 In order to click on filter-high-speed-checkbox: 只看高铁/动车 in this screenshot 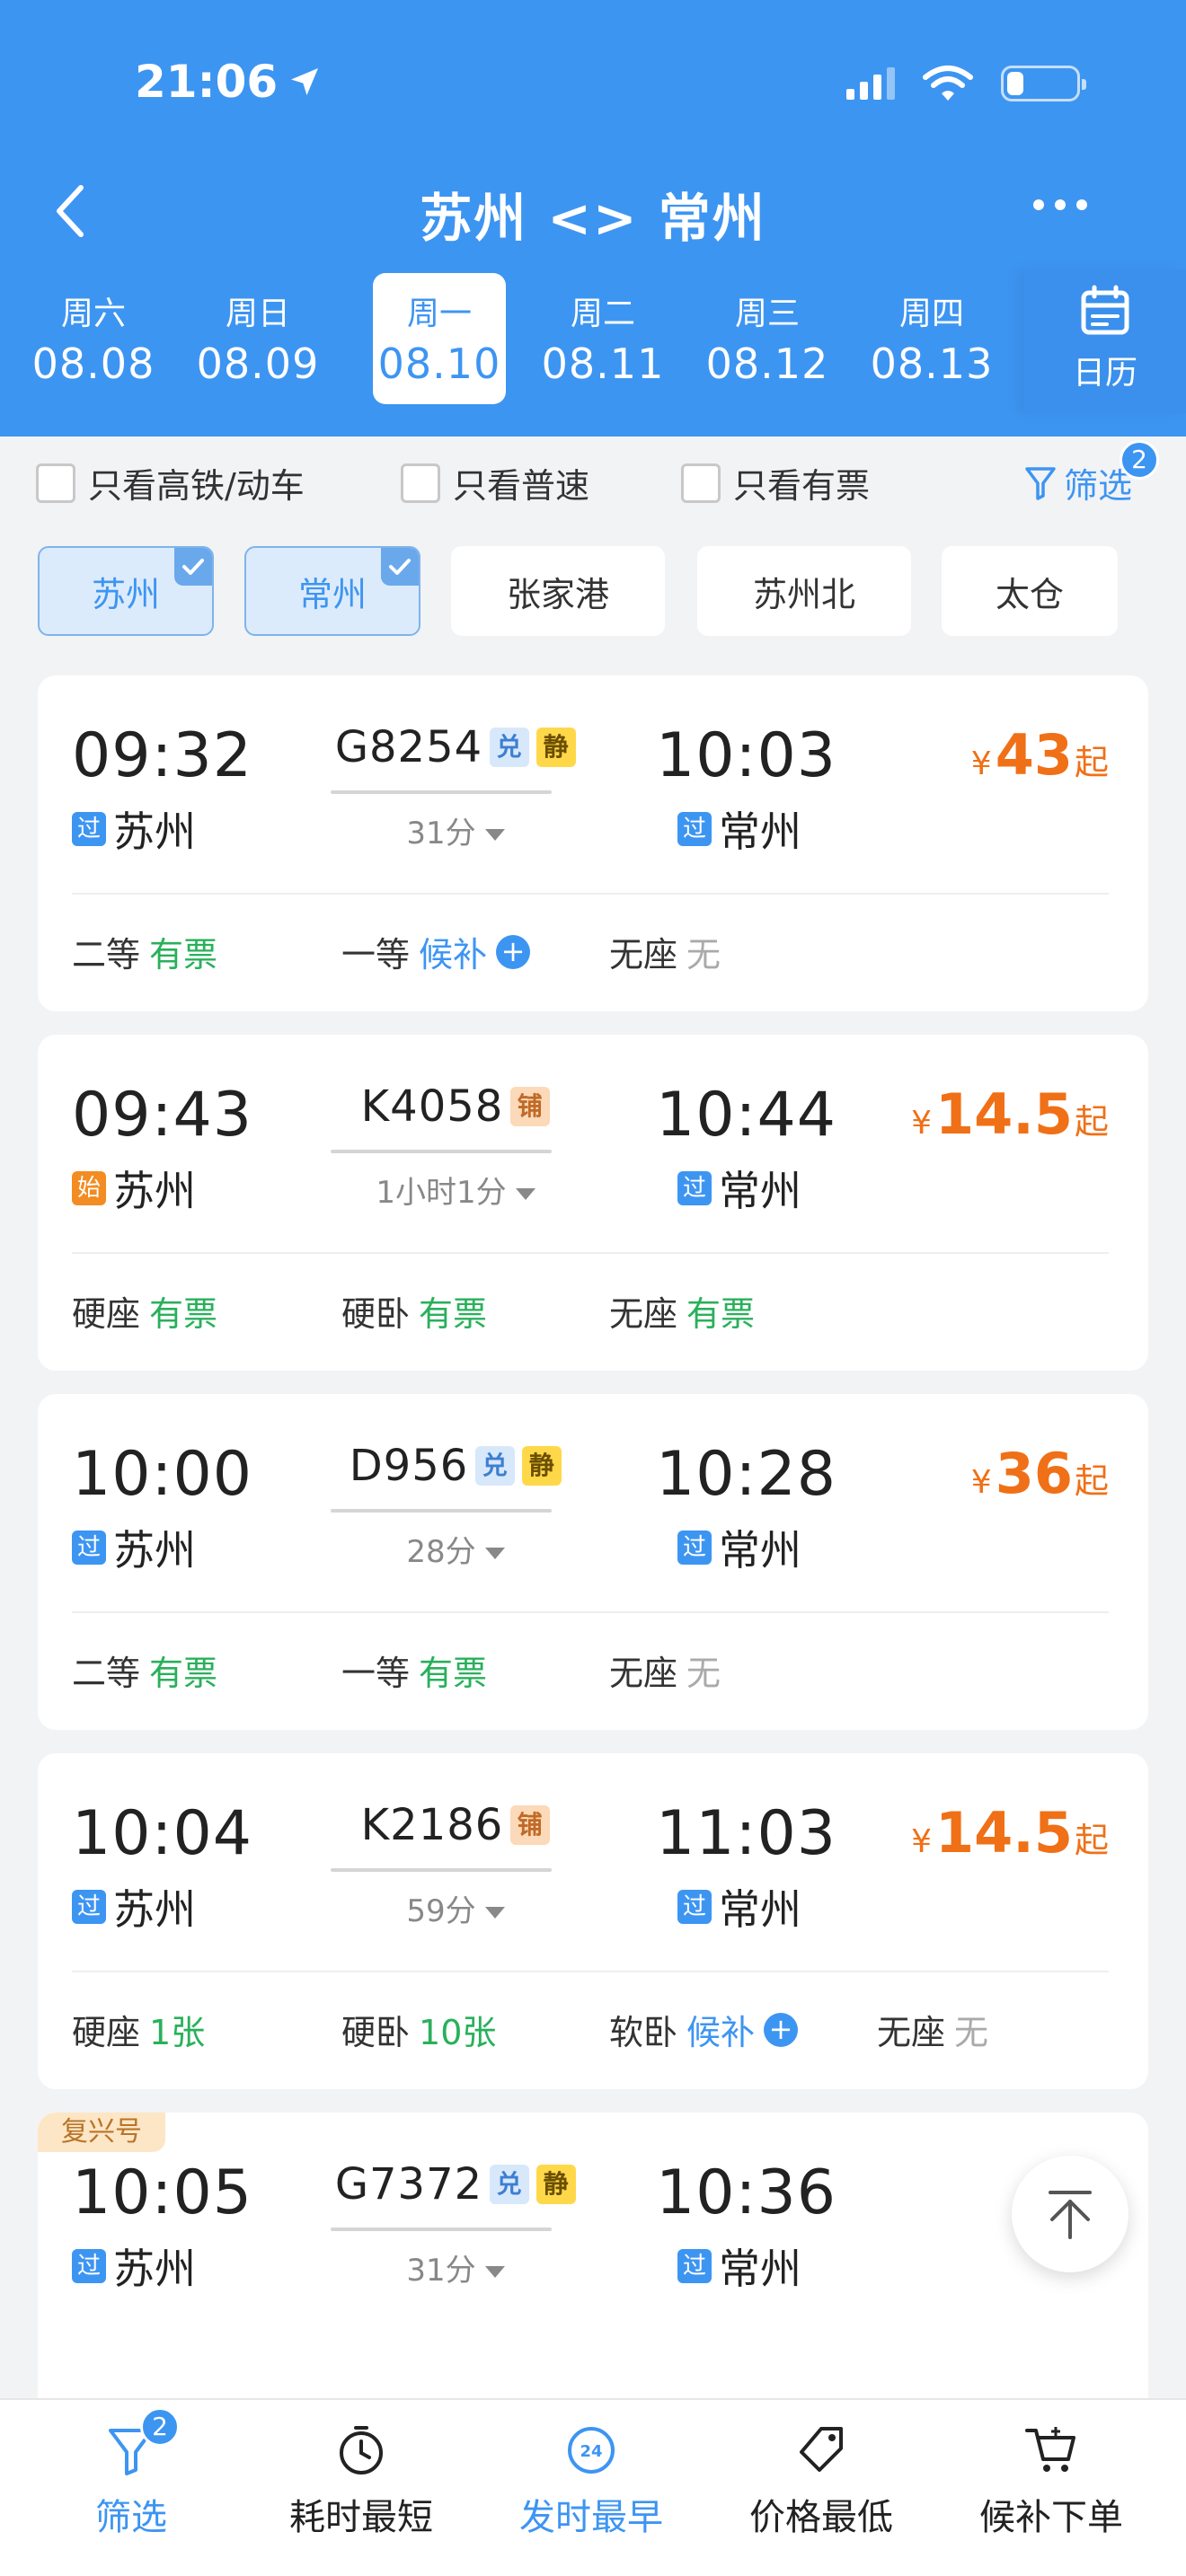, I will do `click(170, 482)`.